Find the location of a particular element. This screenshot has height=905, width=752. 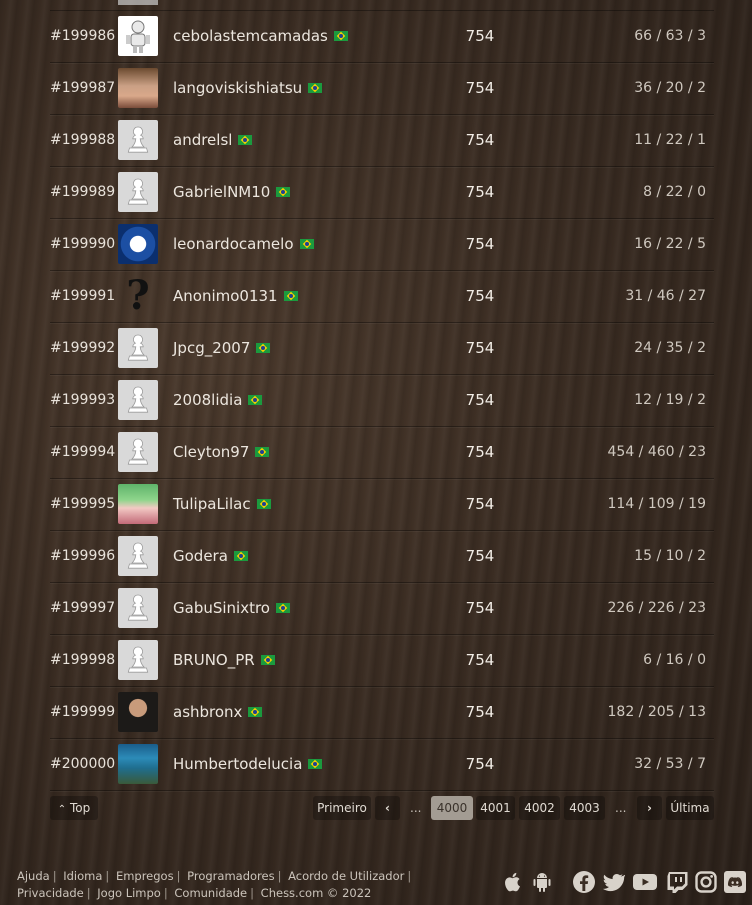

username-link: Godera is located at coordinates (200, 556).